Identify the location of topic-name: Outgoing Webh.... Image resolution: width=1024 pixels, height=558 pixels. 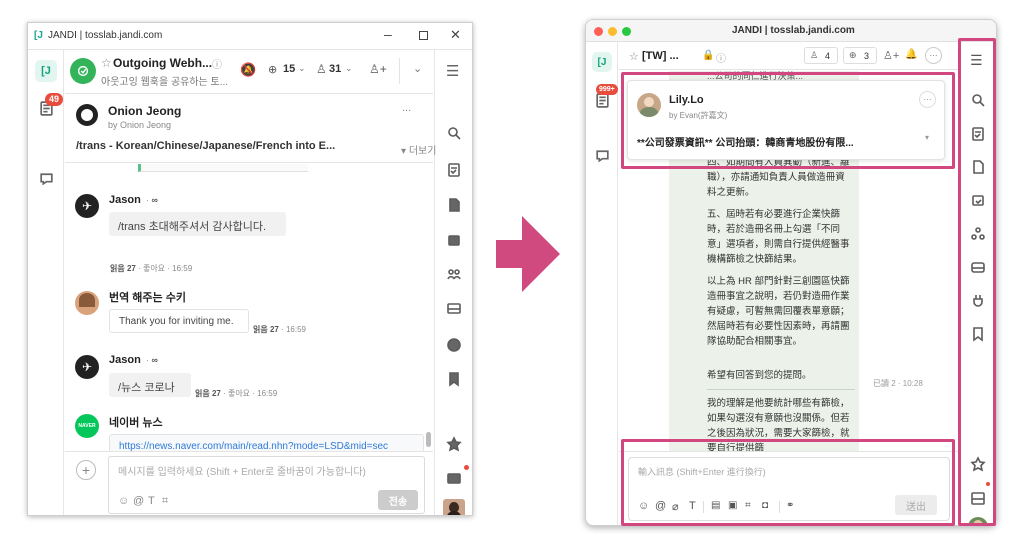
(162, 63).